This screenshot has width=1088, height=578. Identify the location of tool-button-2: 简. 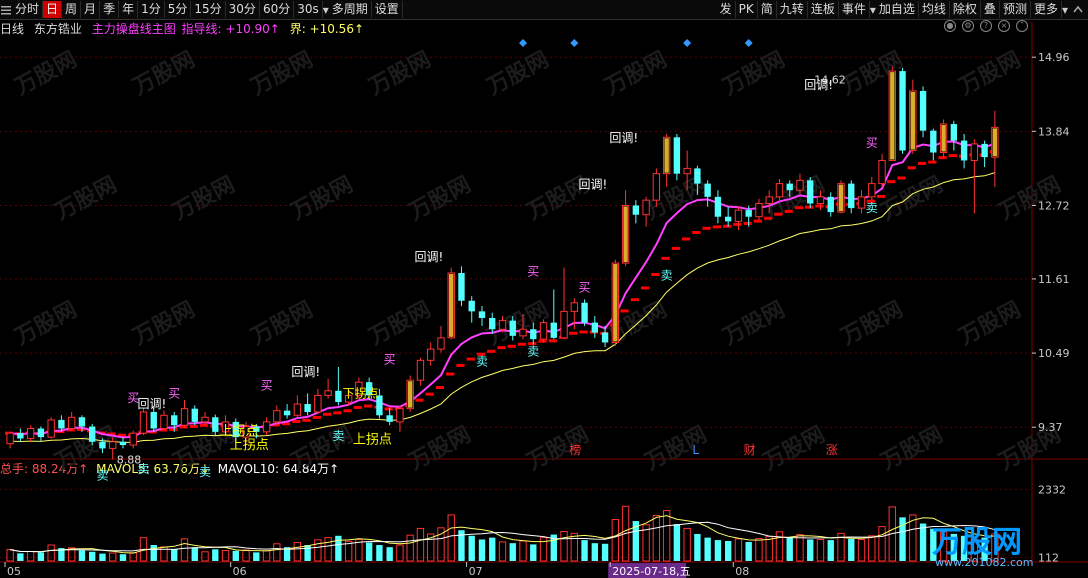
(767, 9).